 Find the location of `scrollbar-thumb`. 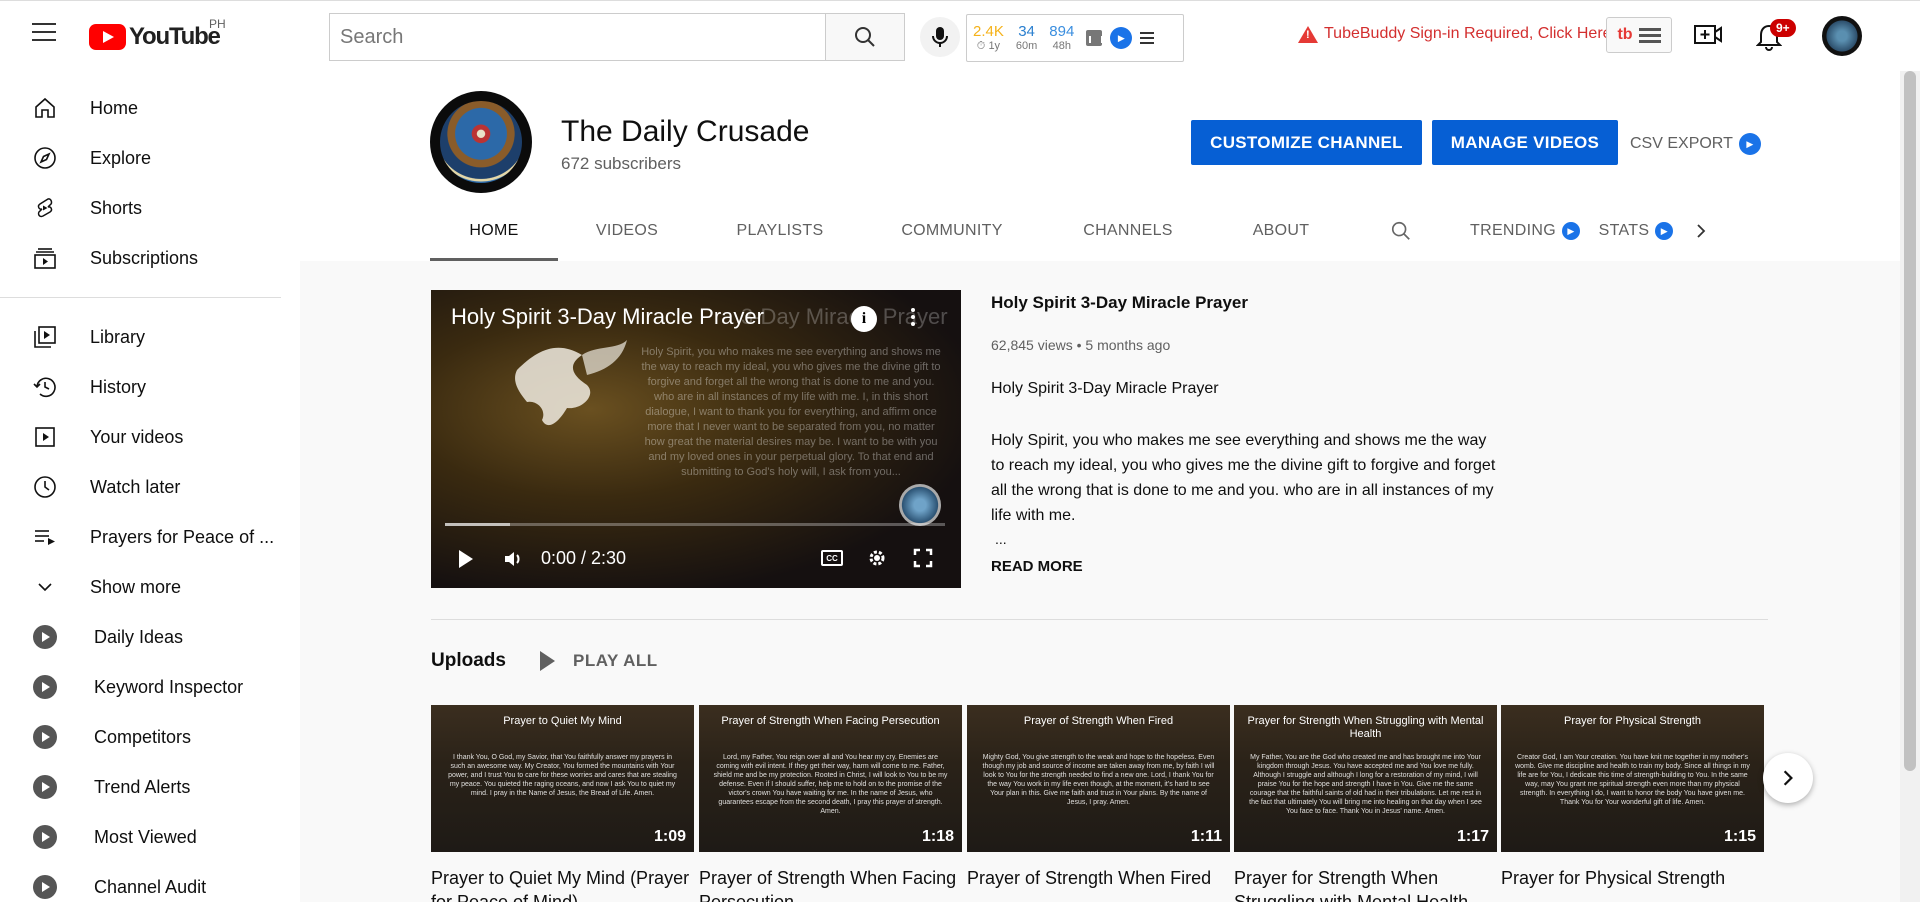

scrollbar-thumb is located at coordinates (1910, 421).